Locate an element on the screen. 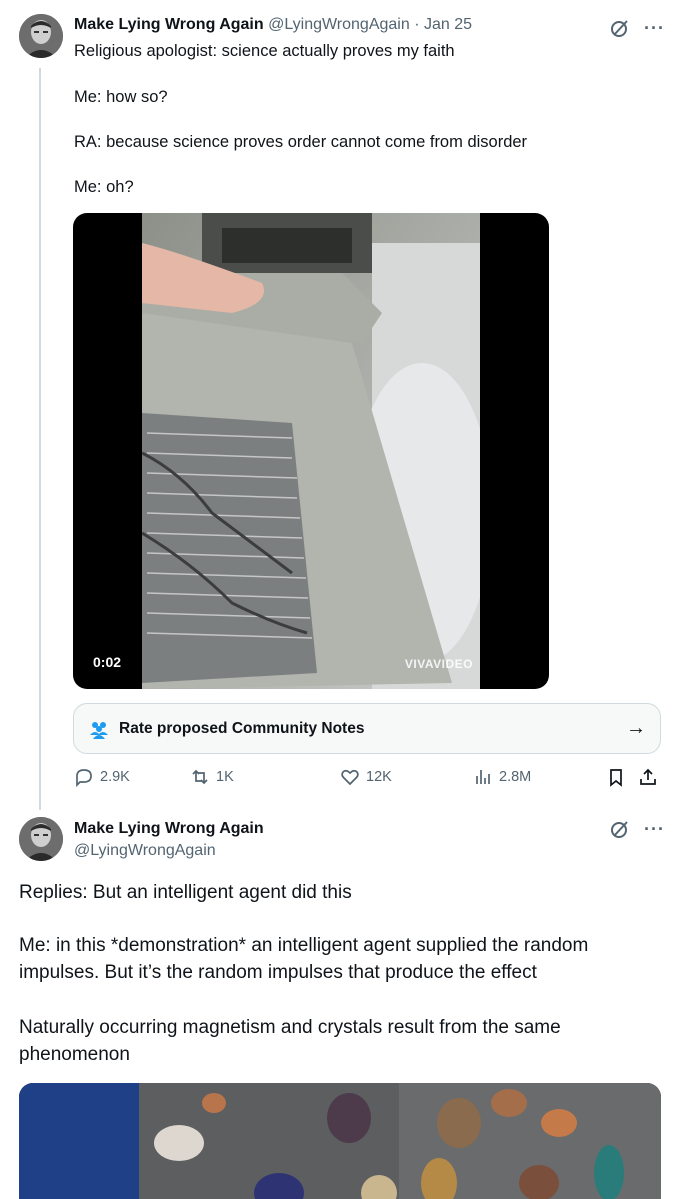 This screenshot has height=1199, width=678. bookmark-button is located at coordinates (616, 777).